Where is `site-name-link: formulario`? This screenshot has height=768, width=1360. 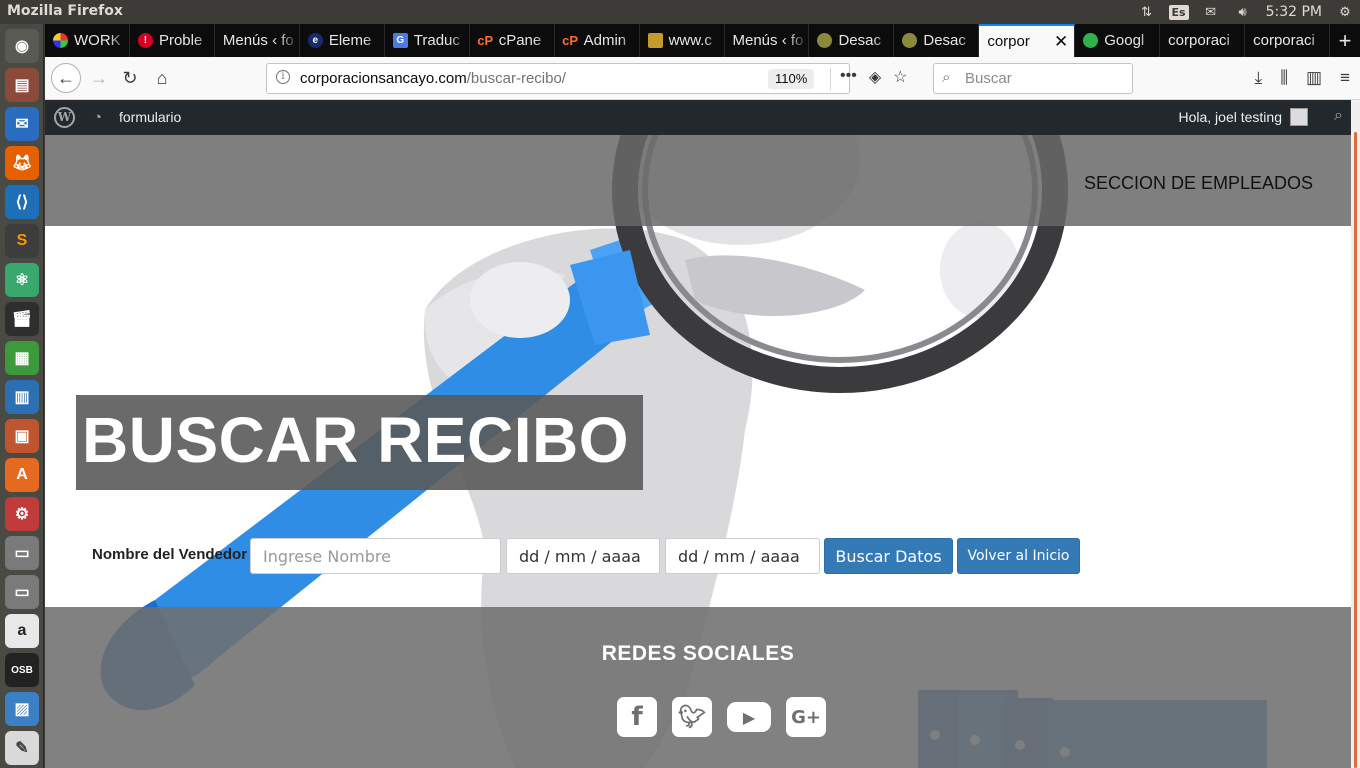
site-name-link: formulario is located at coordinates (150, 117).